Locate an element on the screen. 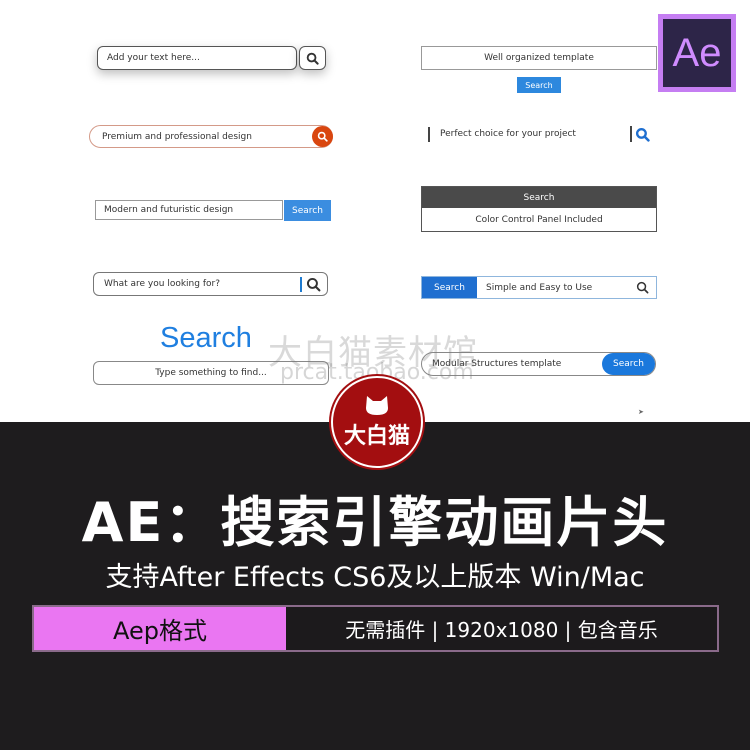 This screenshot has height=750, width=750. search-input-8: Color Control Panel Included is located at coordinates (539, 219).